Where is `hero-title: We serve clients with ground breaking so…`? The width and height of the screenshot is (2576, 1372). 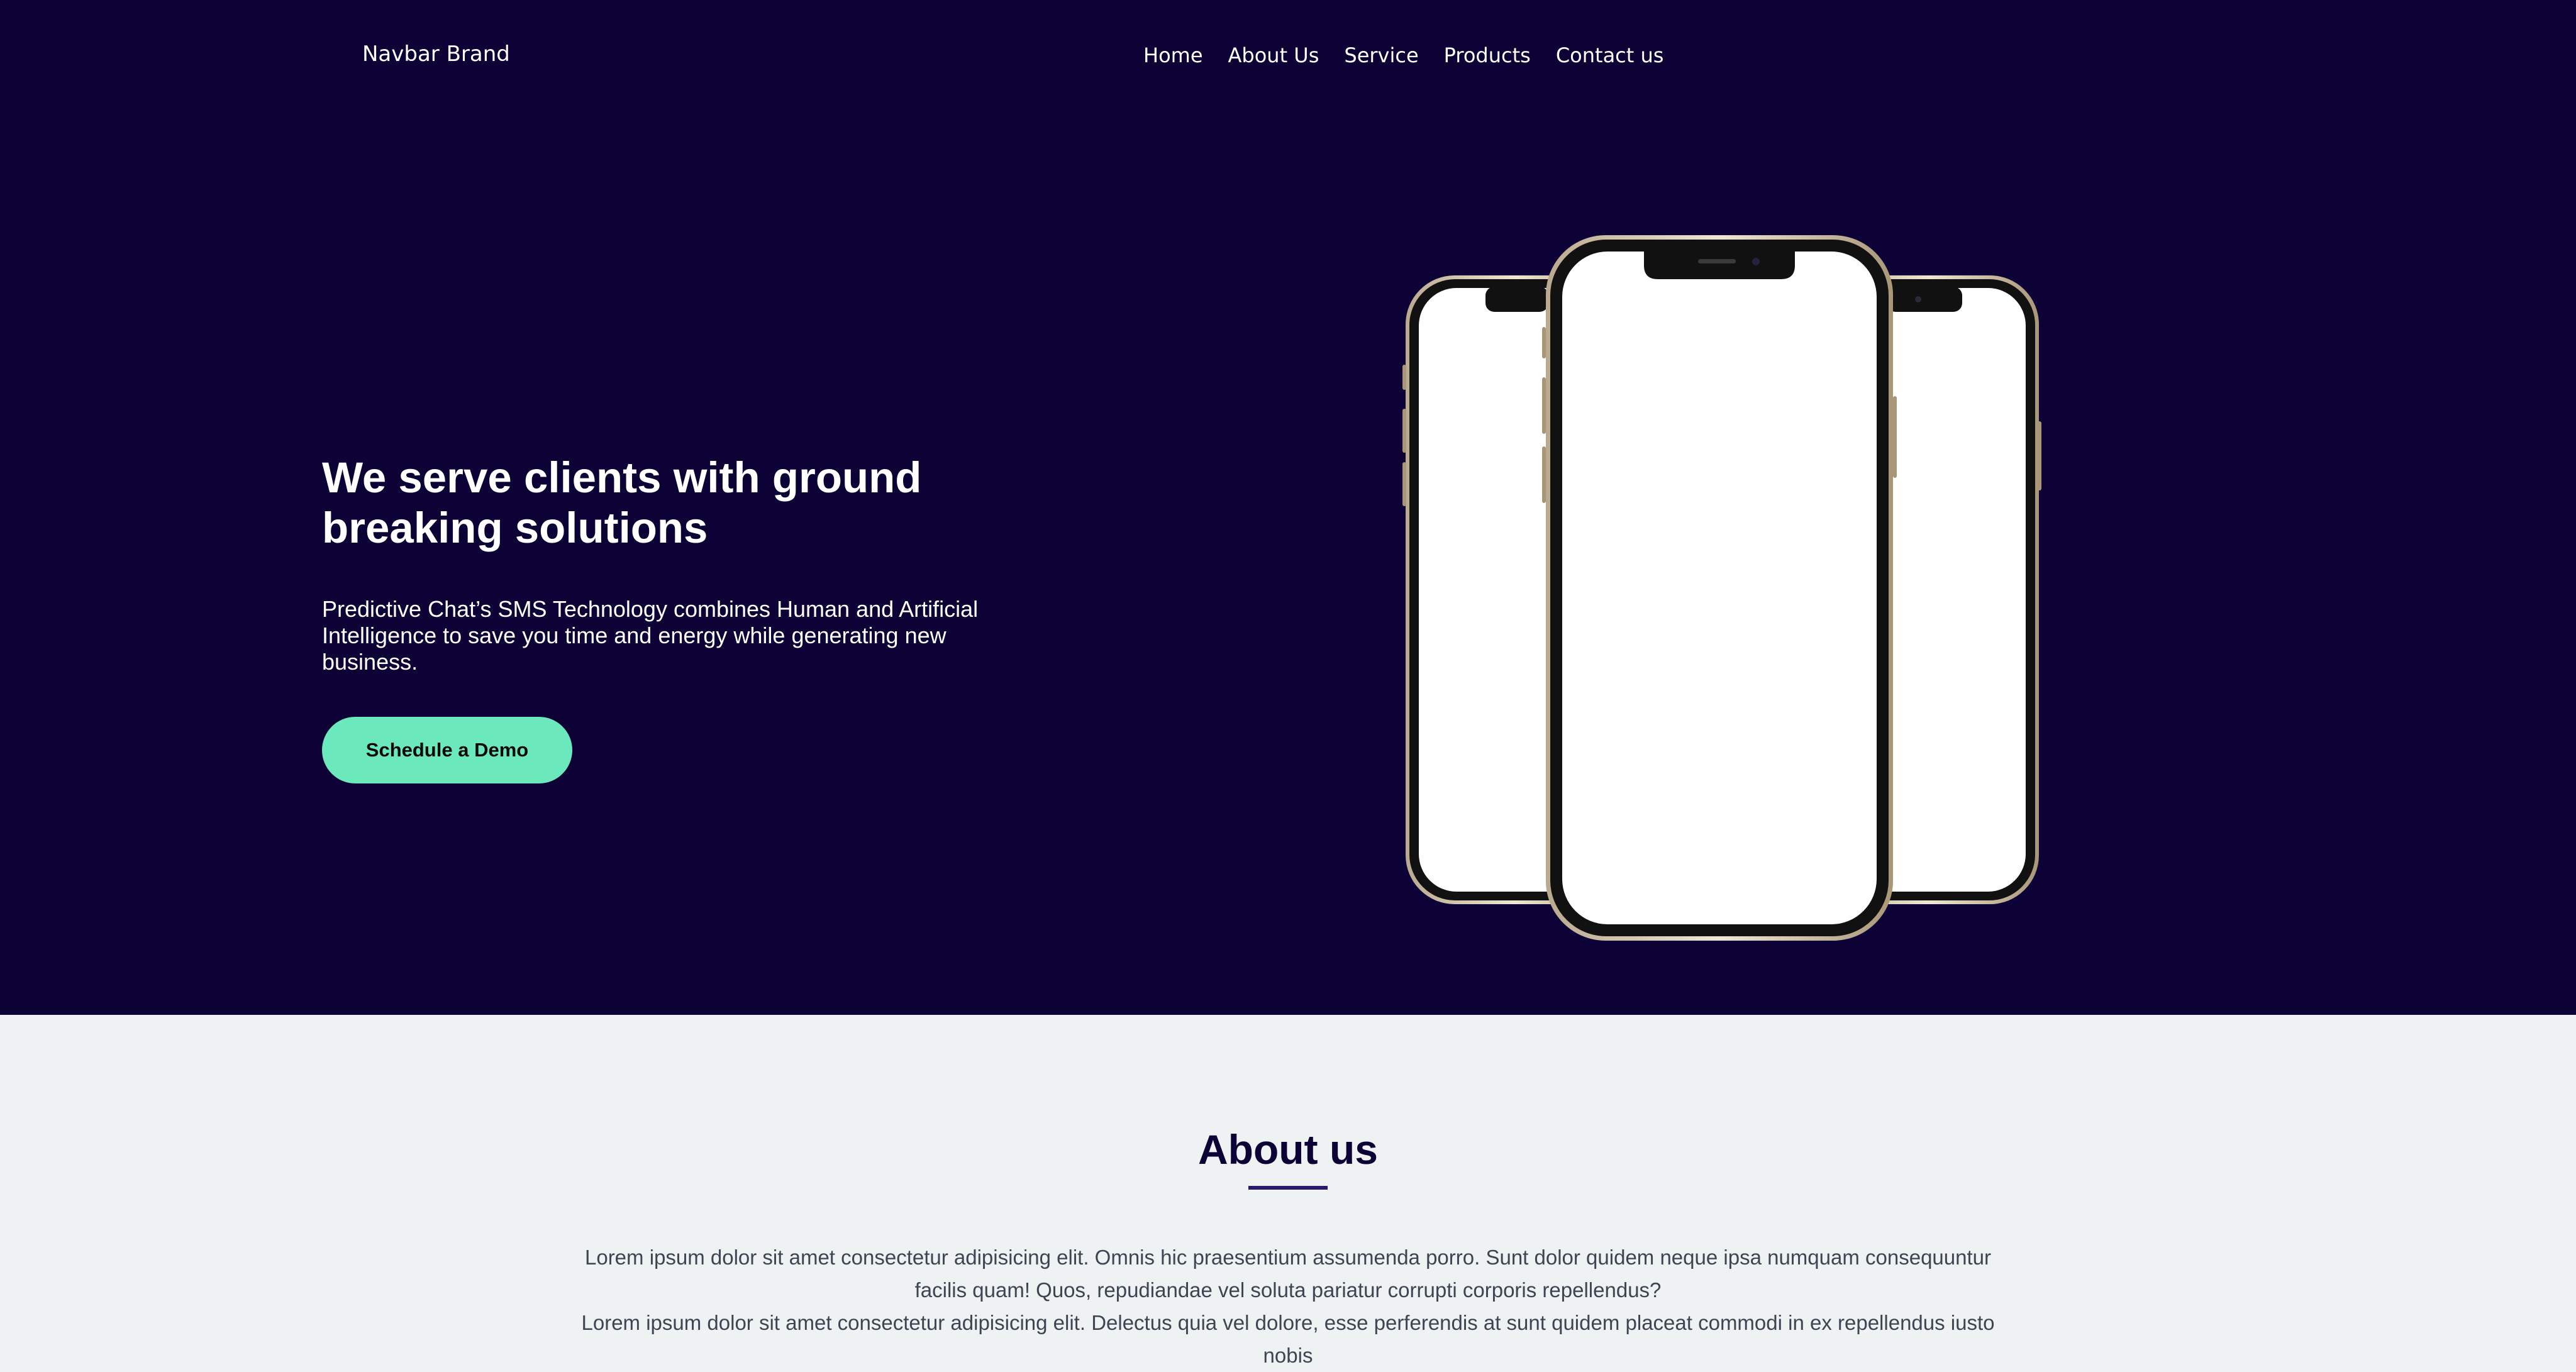
hero-title: We serve clients with ground breaking so… is located at coordinates (622, 502).